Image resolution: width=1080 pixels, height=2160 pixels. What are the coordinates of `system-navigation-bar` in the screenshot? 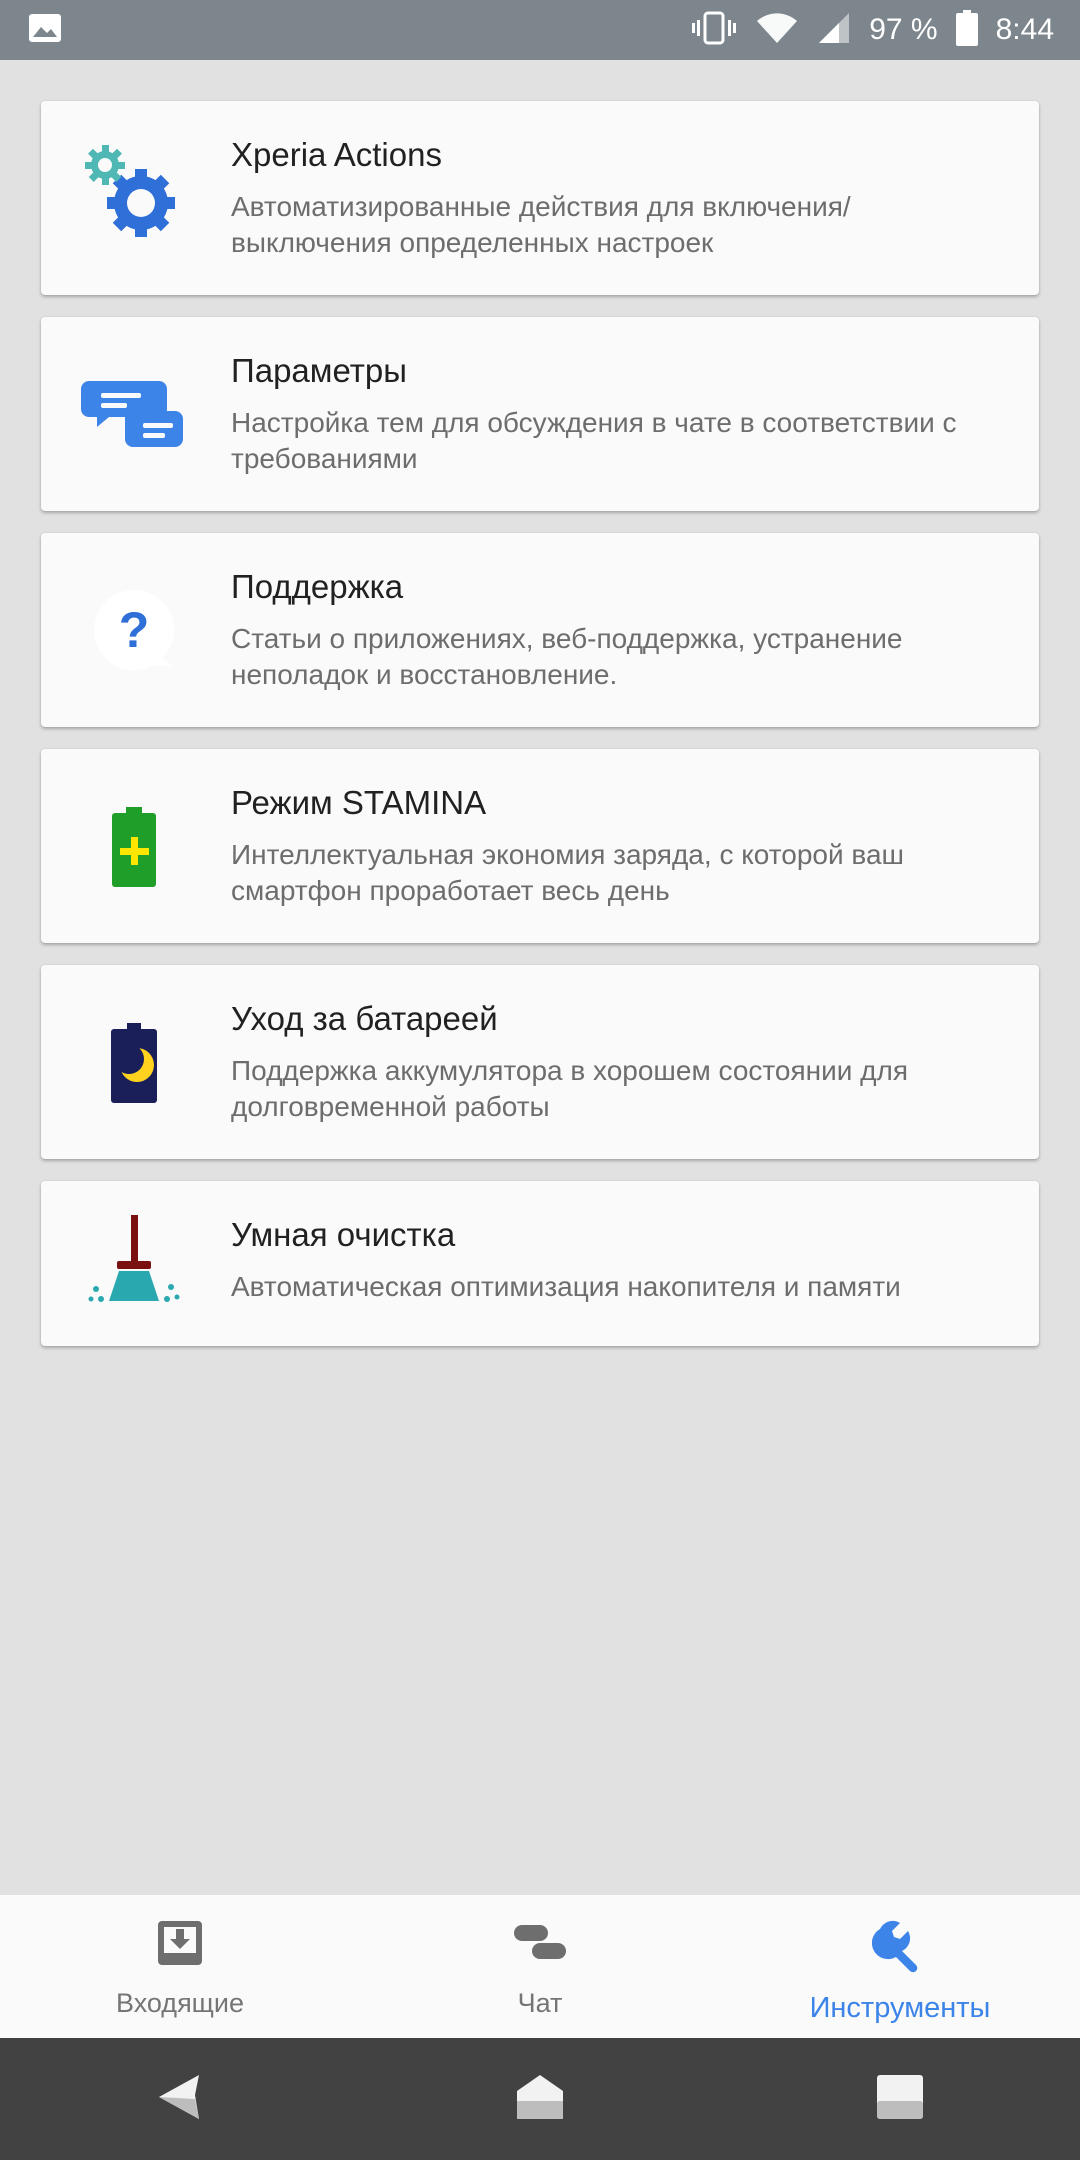 It's located at (540, 2099).